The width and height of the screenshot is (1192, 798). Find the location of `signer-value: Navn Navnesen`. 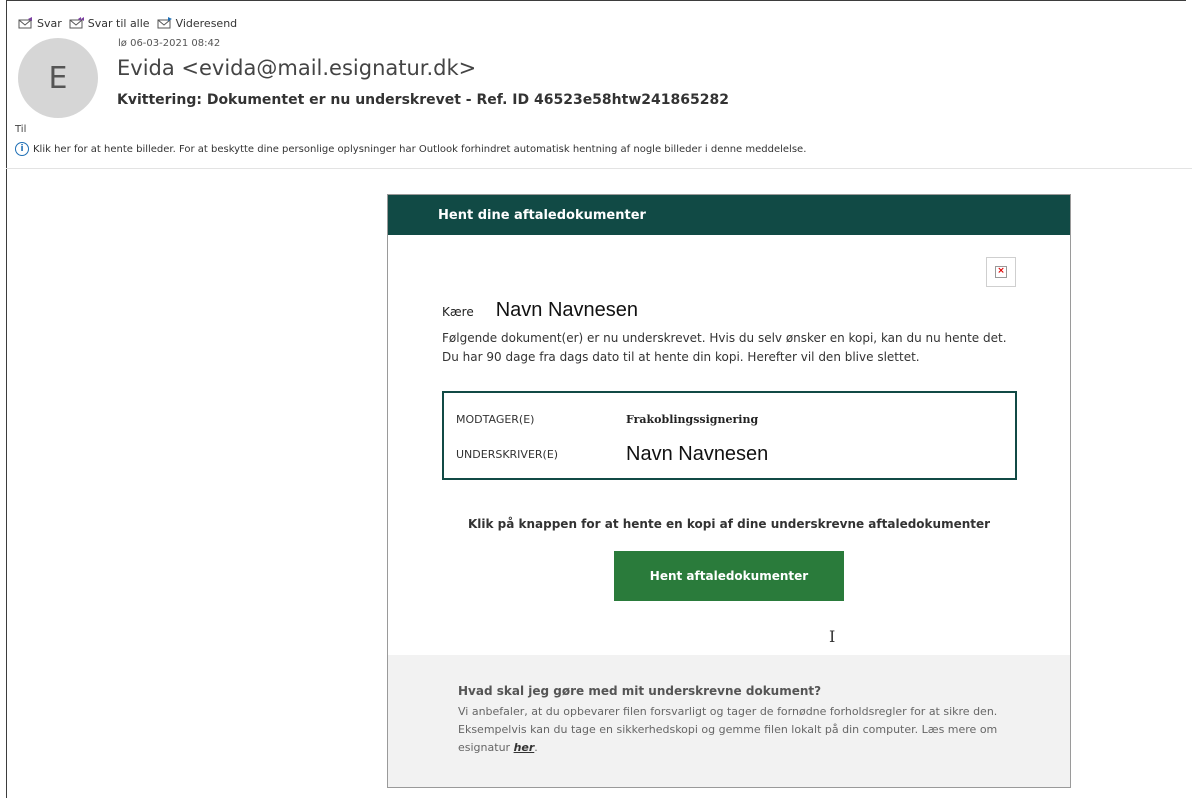

signer-value: Navn Navnesen is located at coordinates (697, 454).